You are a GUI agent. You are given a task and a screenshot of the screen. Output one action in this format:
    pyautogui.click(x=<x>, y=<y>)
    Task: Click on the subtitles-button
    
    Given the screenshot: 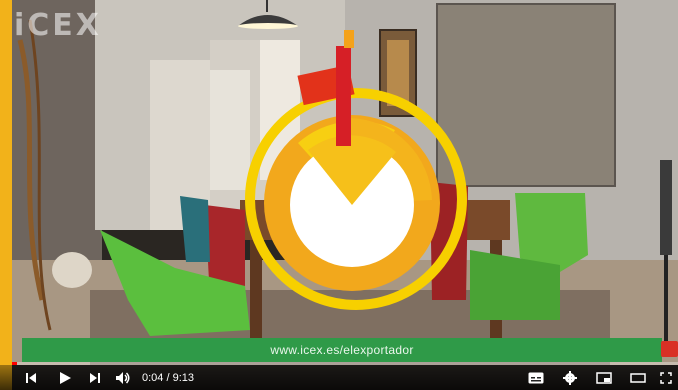 What is the action you would take?
    pyautogui.click(x=536, y=378)
    